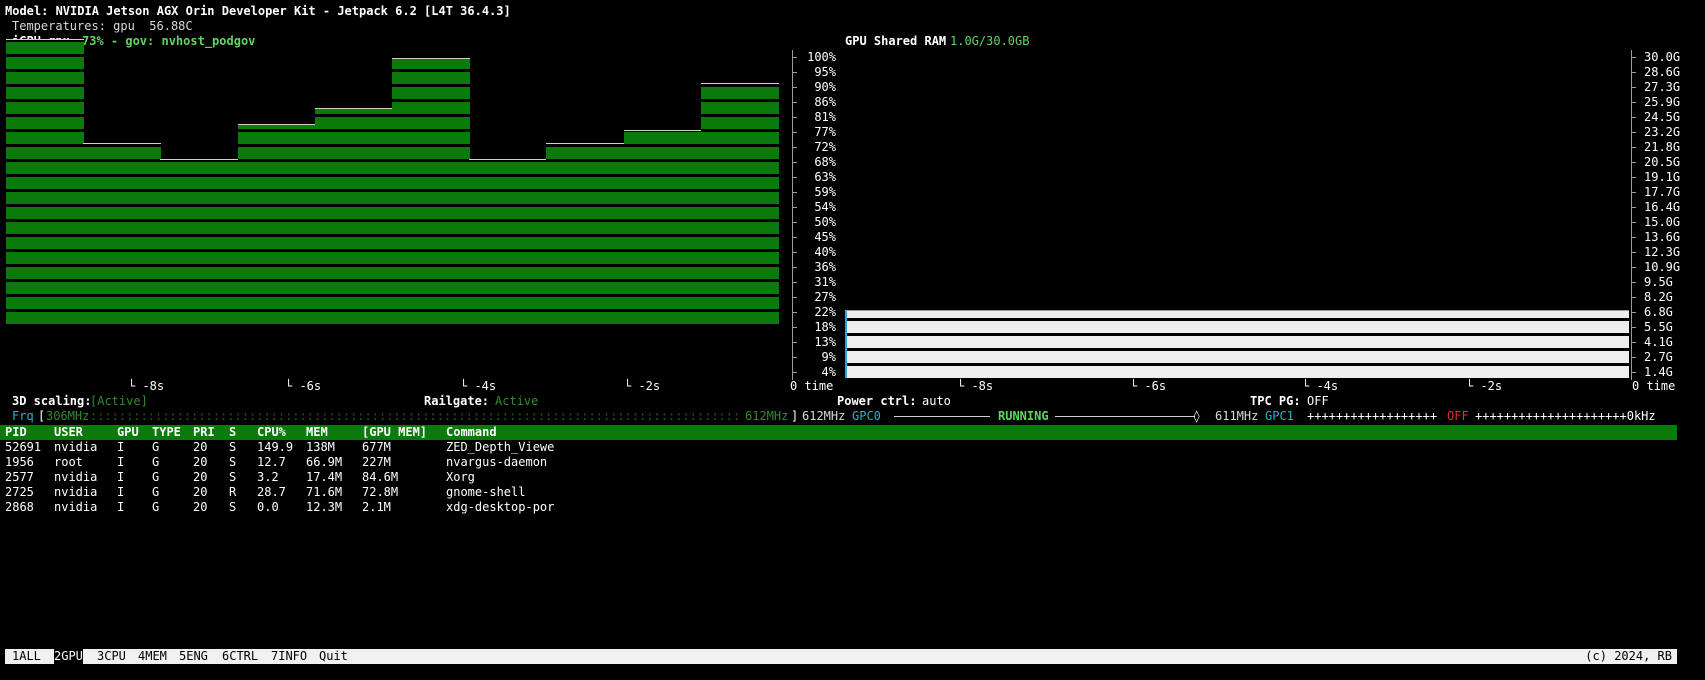  I want to click on gpu-y-tick-label: 22%, so click(825, 312).